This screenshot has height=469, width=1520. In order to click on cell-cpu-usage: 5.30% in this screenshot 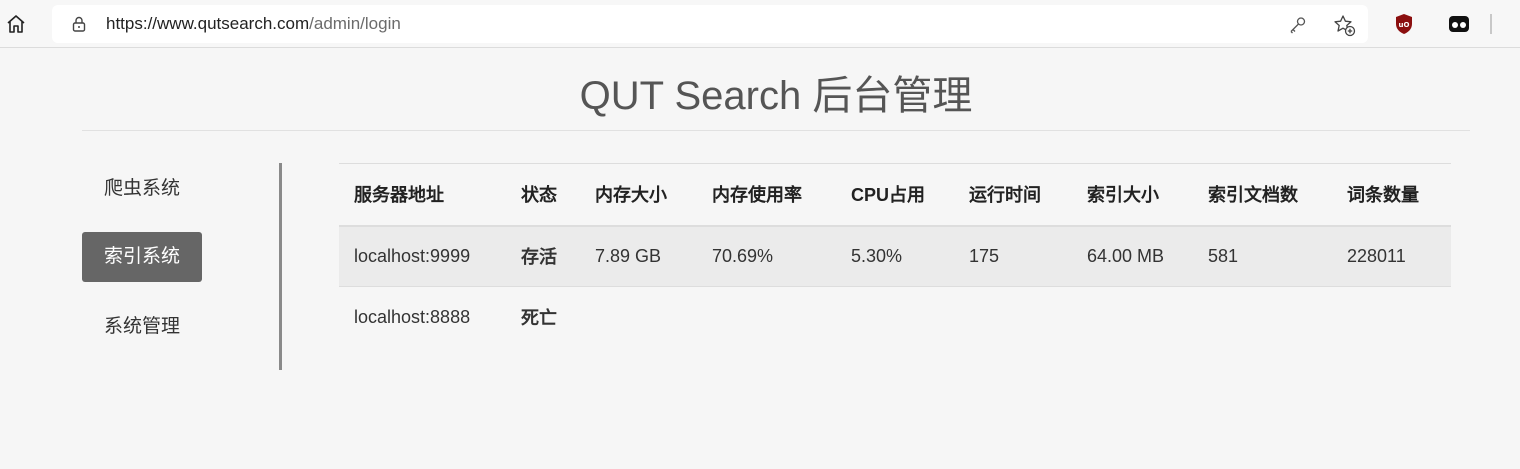, I will do `click(895, 256)`.